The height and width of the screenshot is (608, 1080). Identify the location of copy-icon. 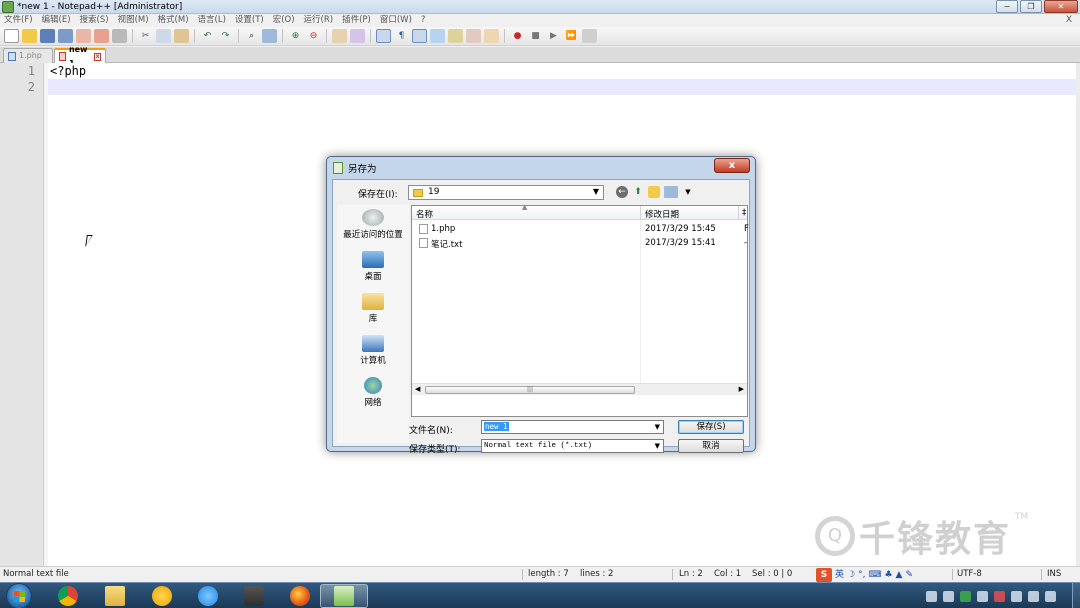
(163, 36).